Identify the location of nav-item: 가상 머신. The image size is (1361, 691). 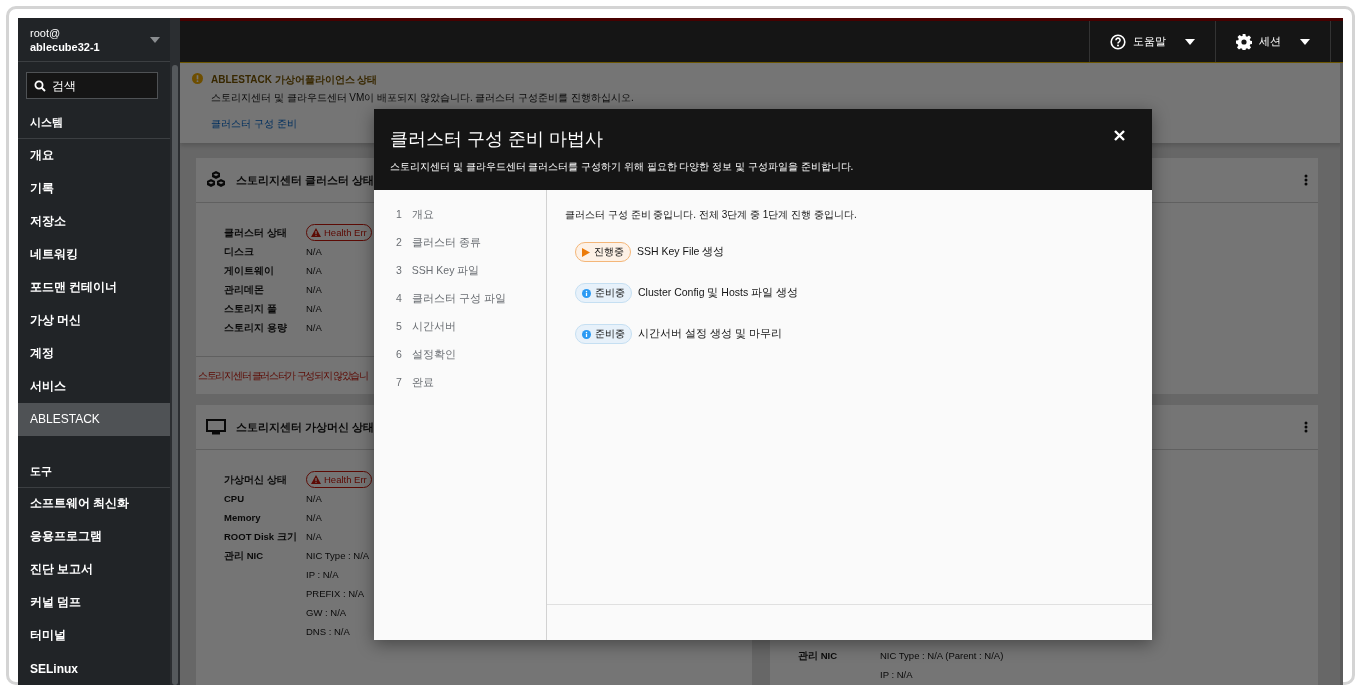
(94, 320).